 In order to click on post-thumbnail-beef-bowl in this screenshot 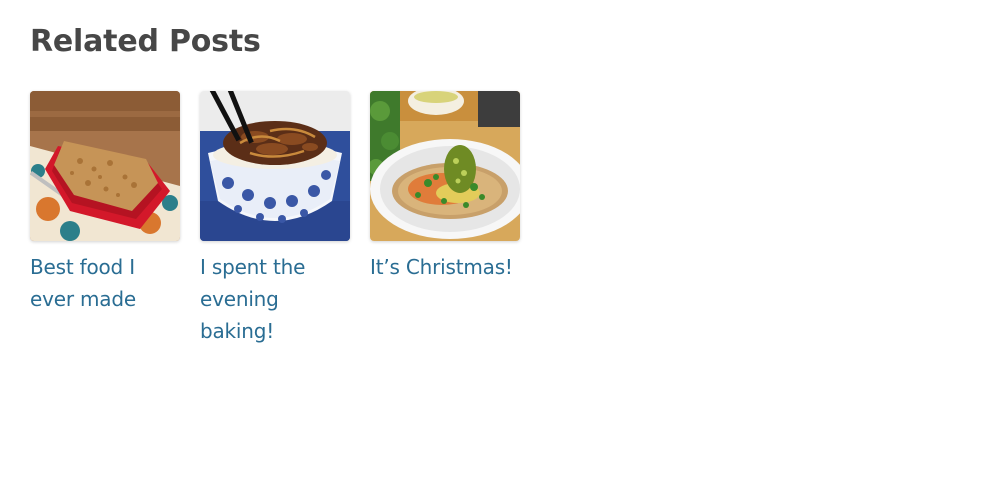, I will do `click(275, 166)`.